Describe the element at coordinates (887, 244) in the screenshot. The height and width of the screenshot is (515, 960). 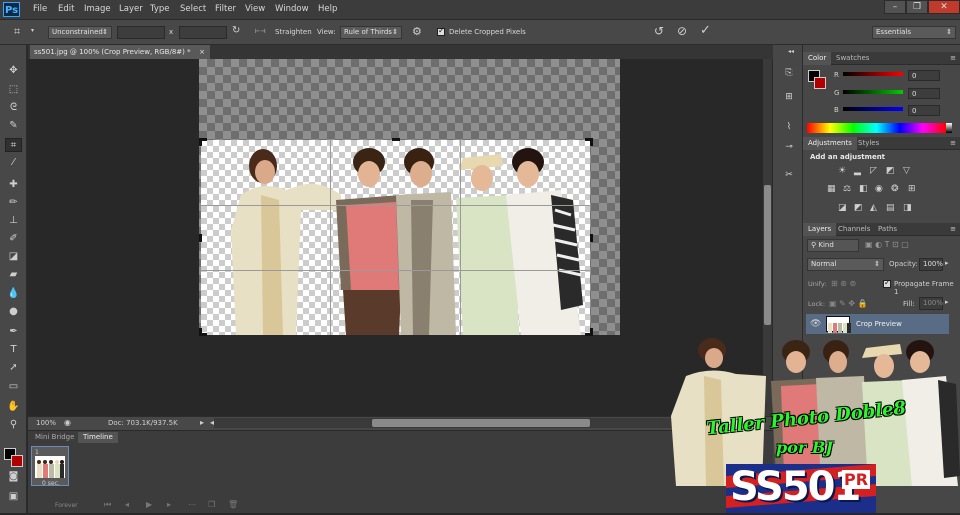
I see `filter-pixel-icon: ▣ ◐ T ⊡ ▢` at that location.